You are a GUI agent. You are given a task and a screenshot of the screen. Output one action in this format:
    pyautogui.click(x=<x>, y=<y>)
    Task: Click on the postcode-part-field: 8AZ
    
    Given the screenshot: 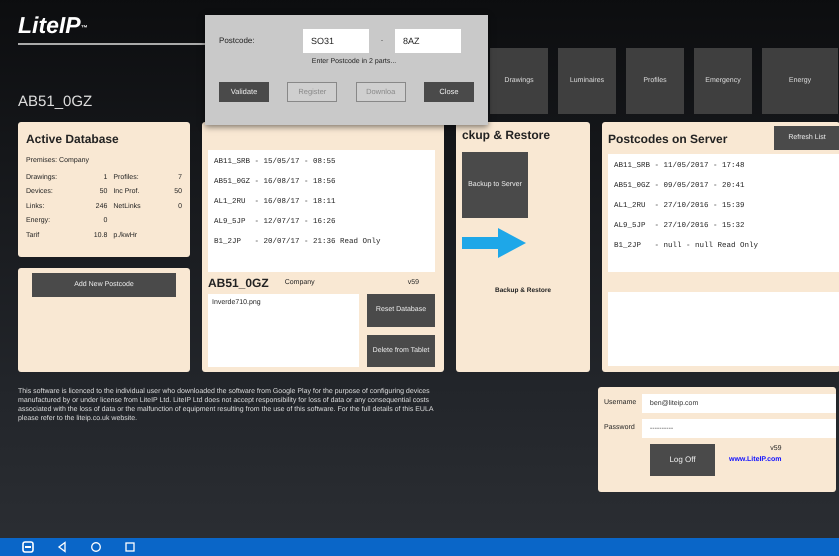 What is the action you would take?
    pyautogui.click(x=428, y=41)
    